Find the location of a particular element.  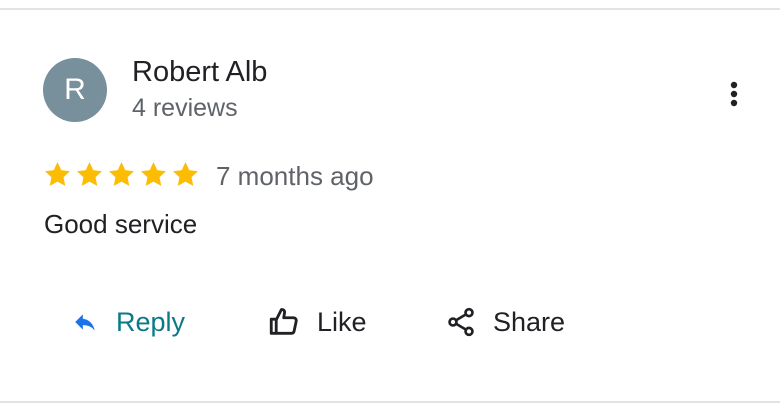

avatar: R is located at coordinates (75, 90).